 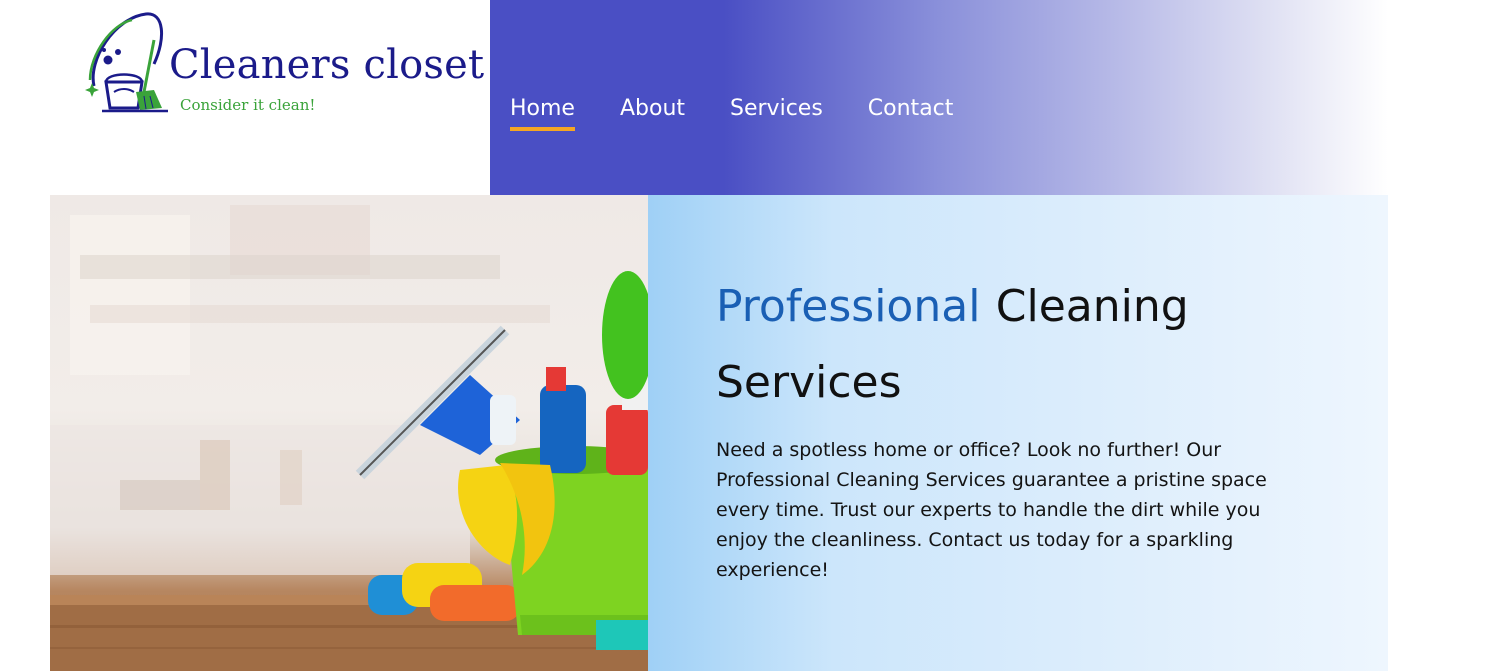 I want to click on site-logo: Cleaners closet Consider it clean!, so click(x=245, y=97).